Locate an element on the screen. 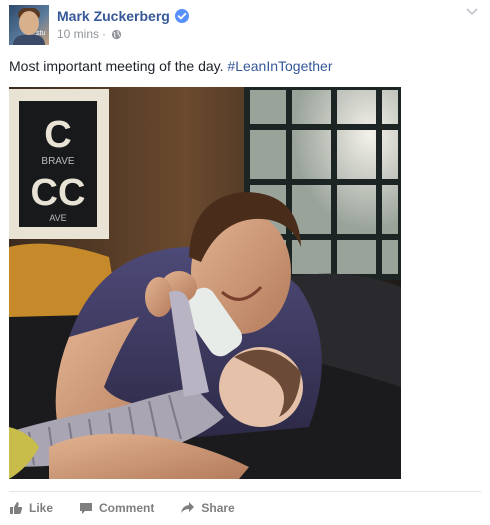  author-row: Mark Zuckerberg is located at coordinates (123, 16).